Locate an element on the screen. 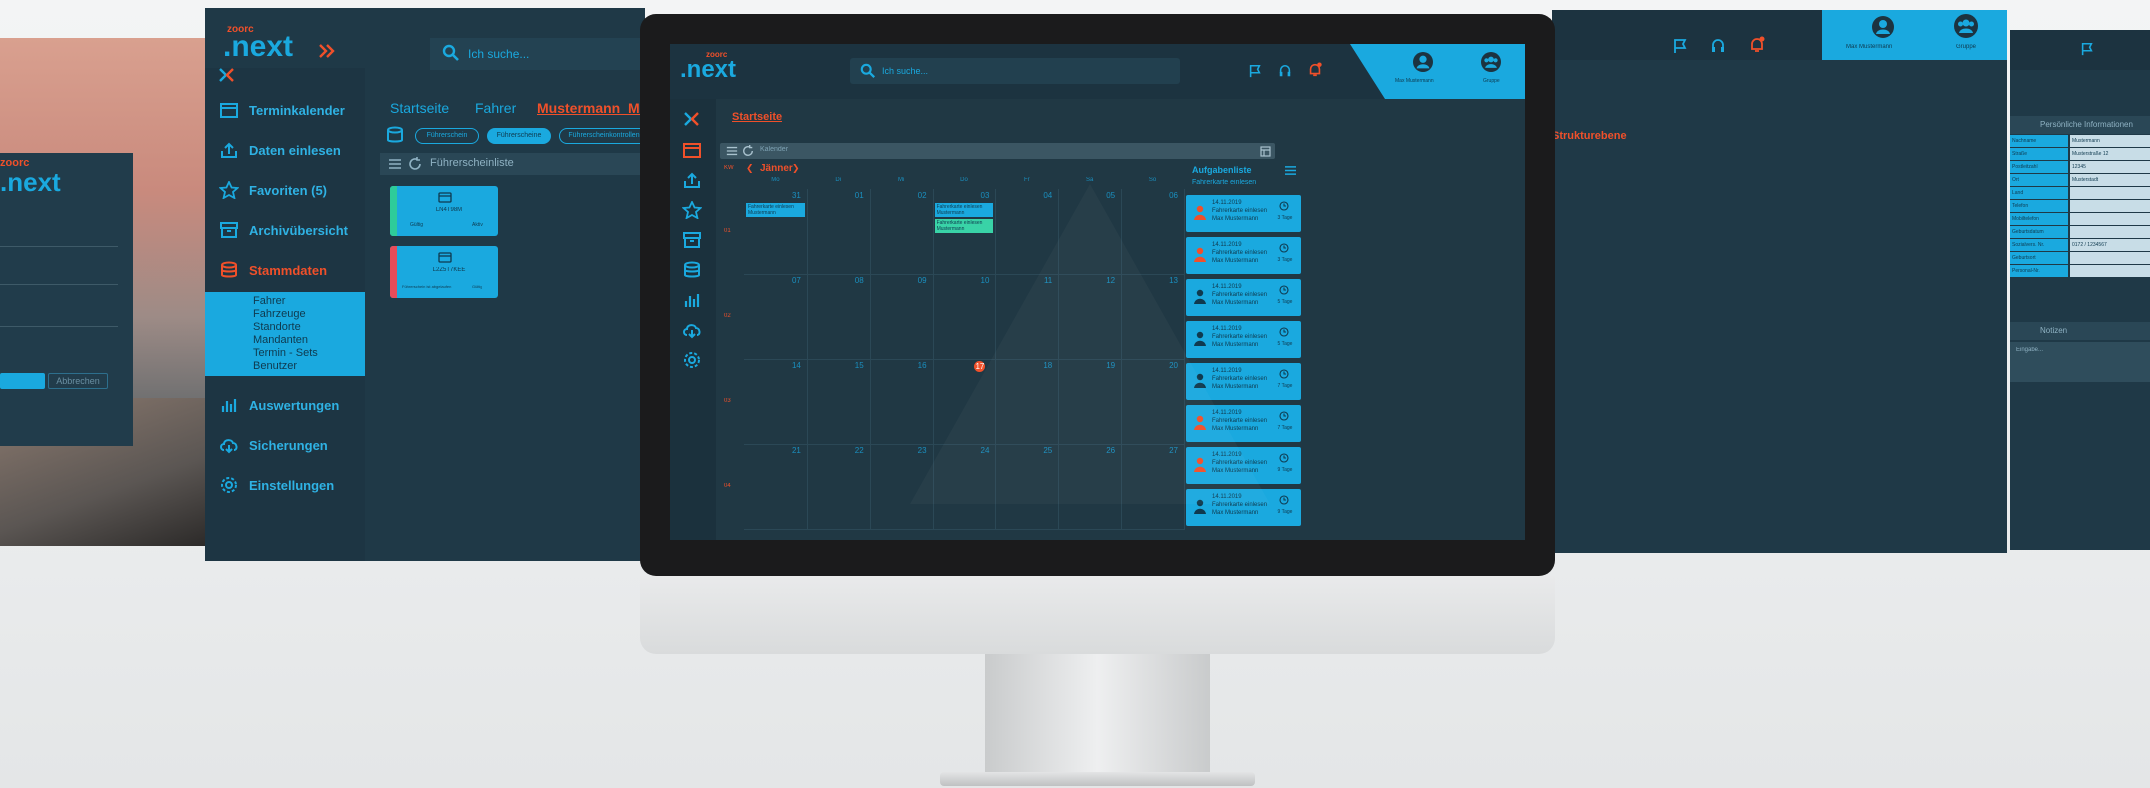 This screenshot has height=788, width=2150. calendar-day: 22 is located at coordinates (838, 487).